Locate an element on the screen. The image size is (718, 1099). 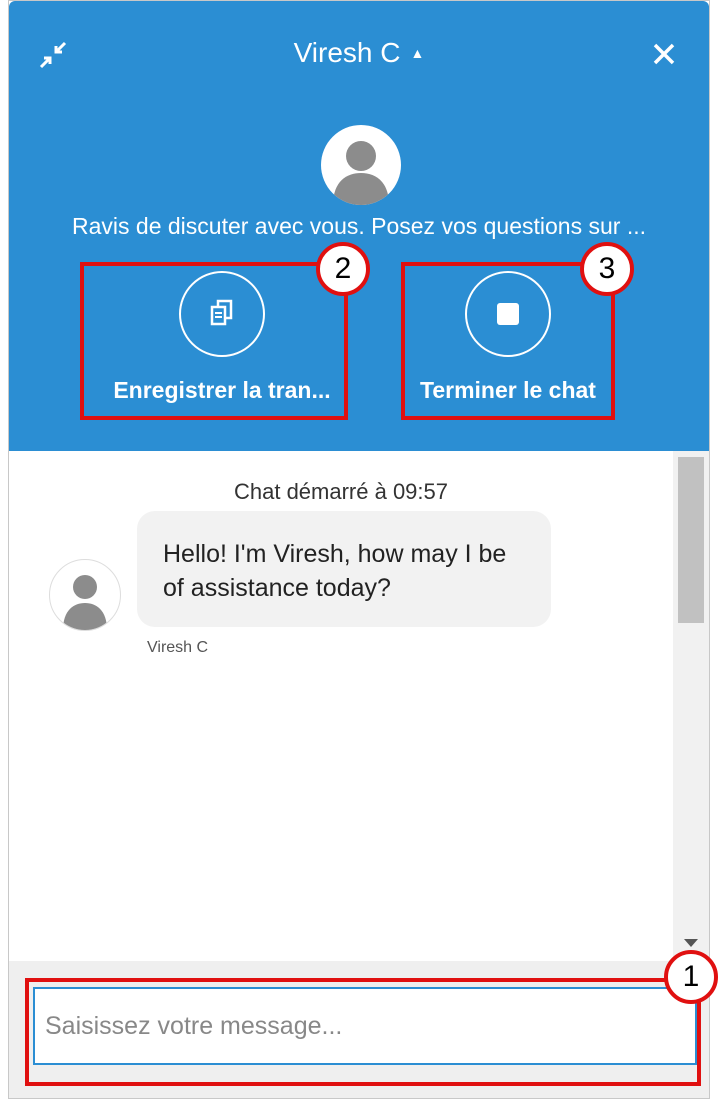
agent-avatar is located at coordinates (361, 165).